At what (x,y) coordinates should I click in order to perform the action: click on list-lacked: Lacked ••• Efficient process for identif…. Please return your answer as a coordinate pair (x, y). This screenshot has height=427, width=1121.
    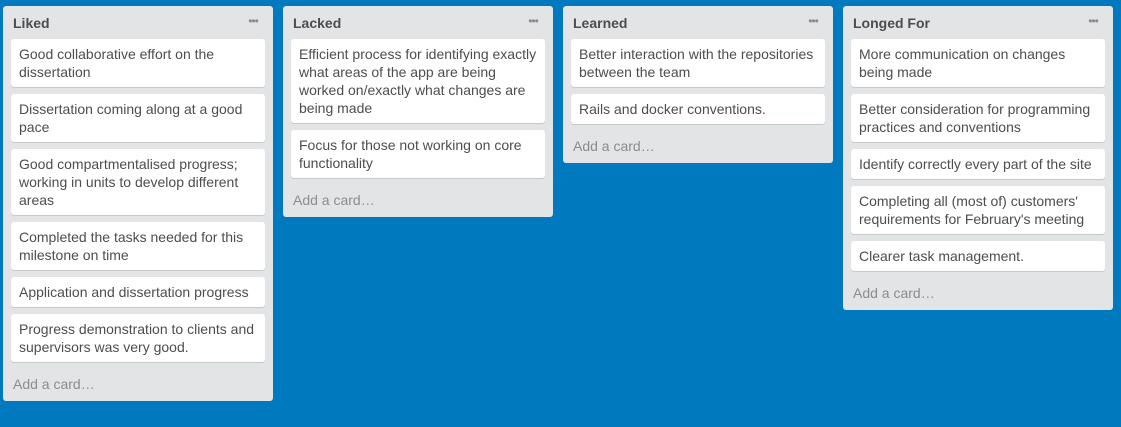
    Looking at the image, I should click on (418, 111).